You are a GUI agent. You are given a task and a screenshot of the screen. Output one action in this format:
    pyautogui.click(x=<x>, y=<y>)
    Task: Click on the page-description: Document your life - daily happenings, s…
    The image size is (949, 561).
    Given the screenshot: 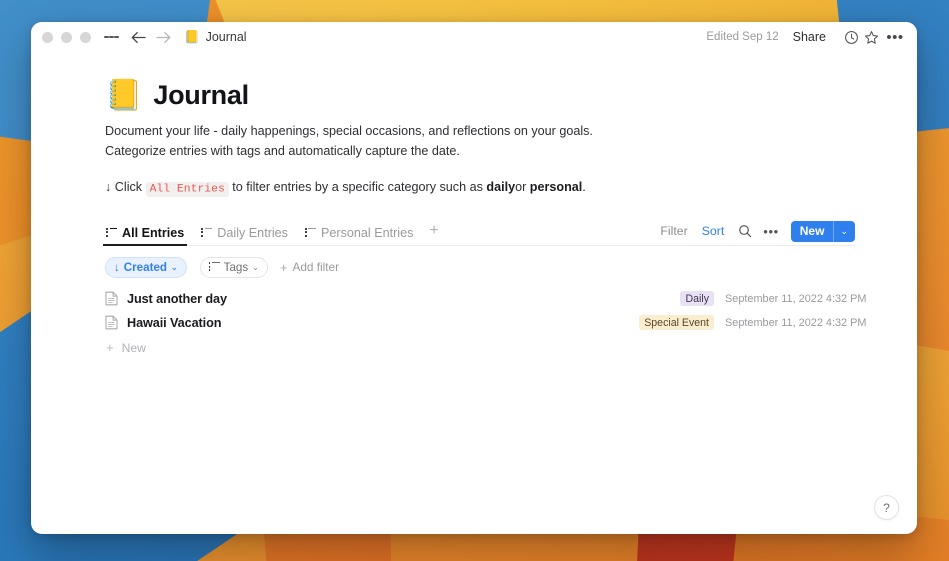 What is the action you would take?
    pyautogui.click(x=480, y=141)
    